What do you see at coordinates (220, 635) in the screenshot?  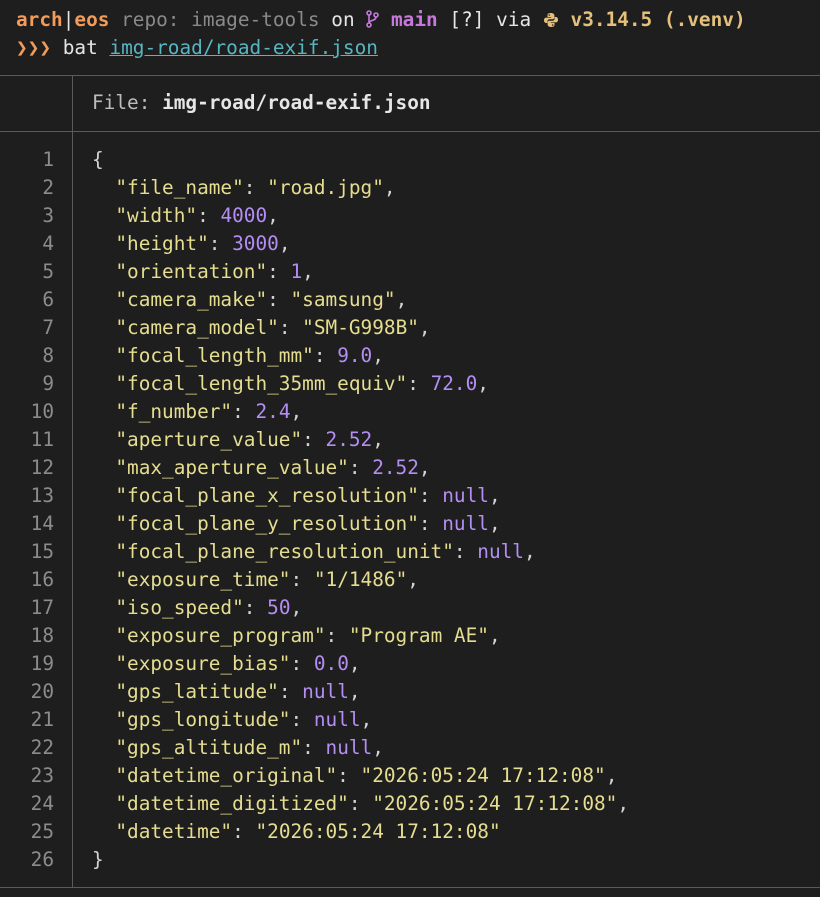 I see `json-key: "exposure_program"` at bounding box center [220, 635].